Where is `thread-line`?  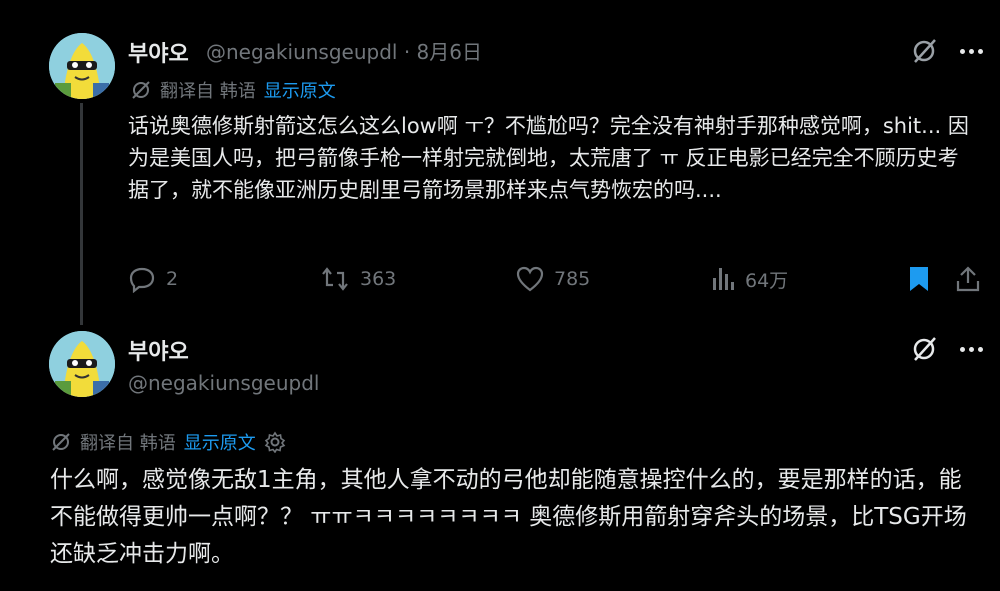 thread-line is located at coordinates (81, 214).